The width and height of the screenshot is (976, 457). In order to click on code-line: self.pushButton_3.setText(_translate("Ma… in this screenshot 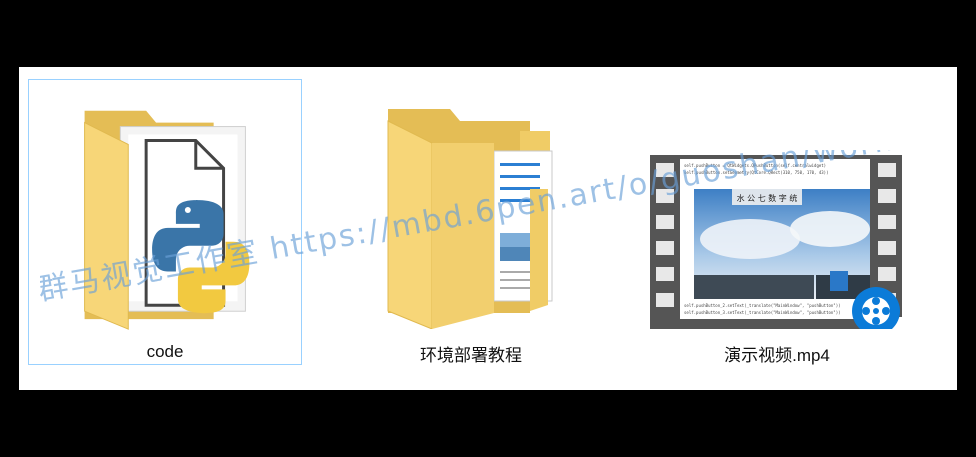, I will do `click(762, 312)`.